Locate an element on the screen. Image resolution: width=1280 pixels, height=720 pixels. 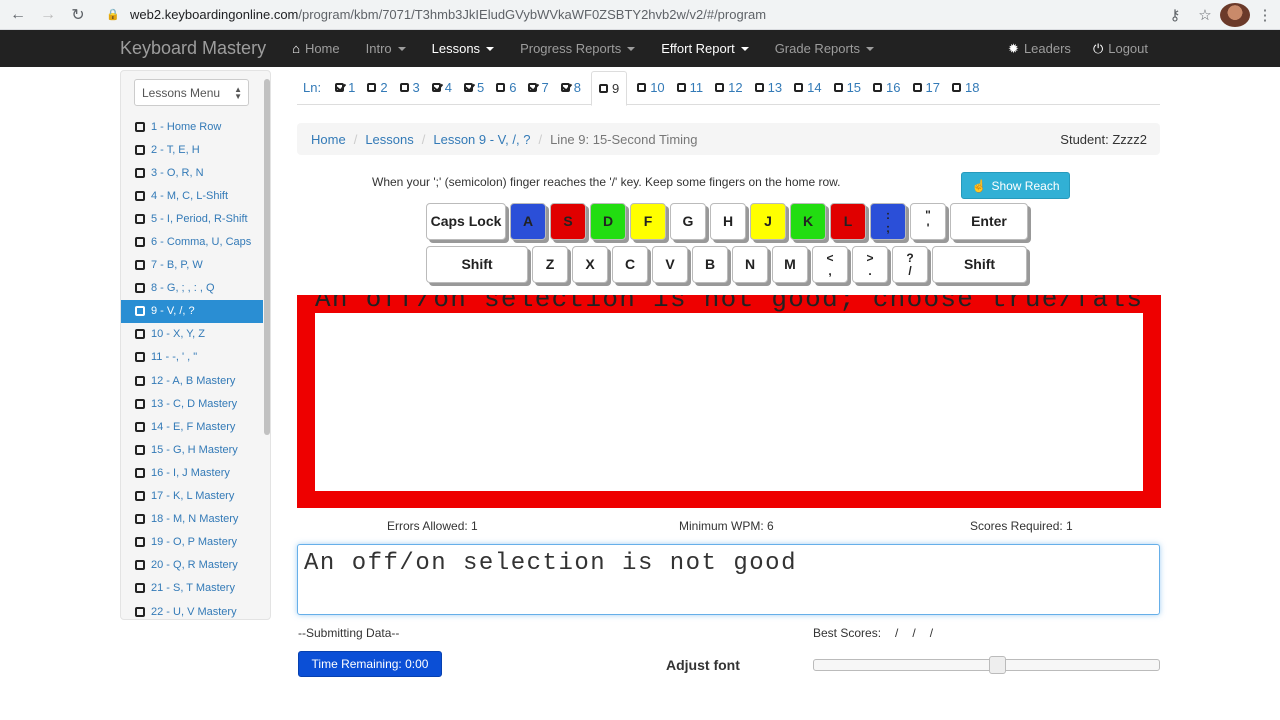
lessons-menu-select: Lessons Menu ▲ ▼ is located at coordinates (191, 92).